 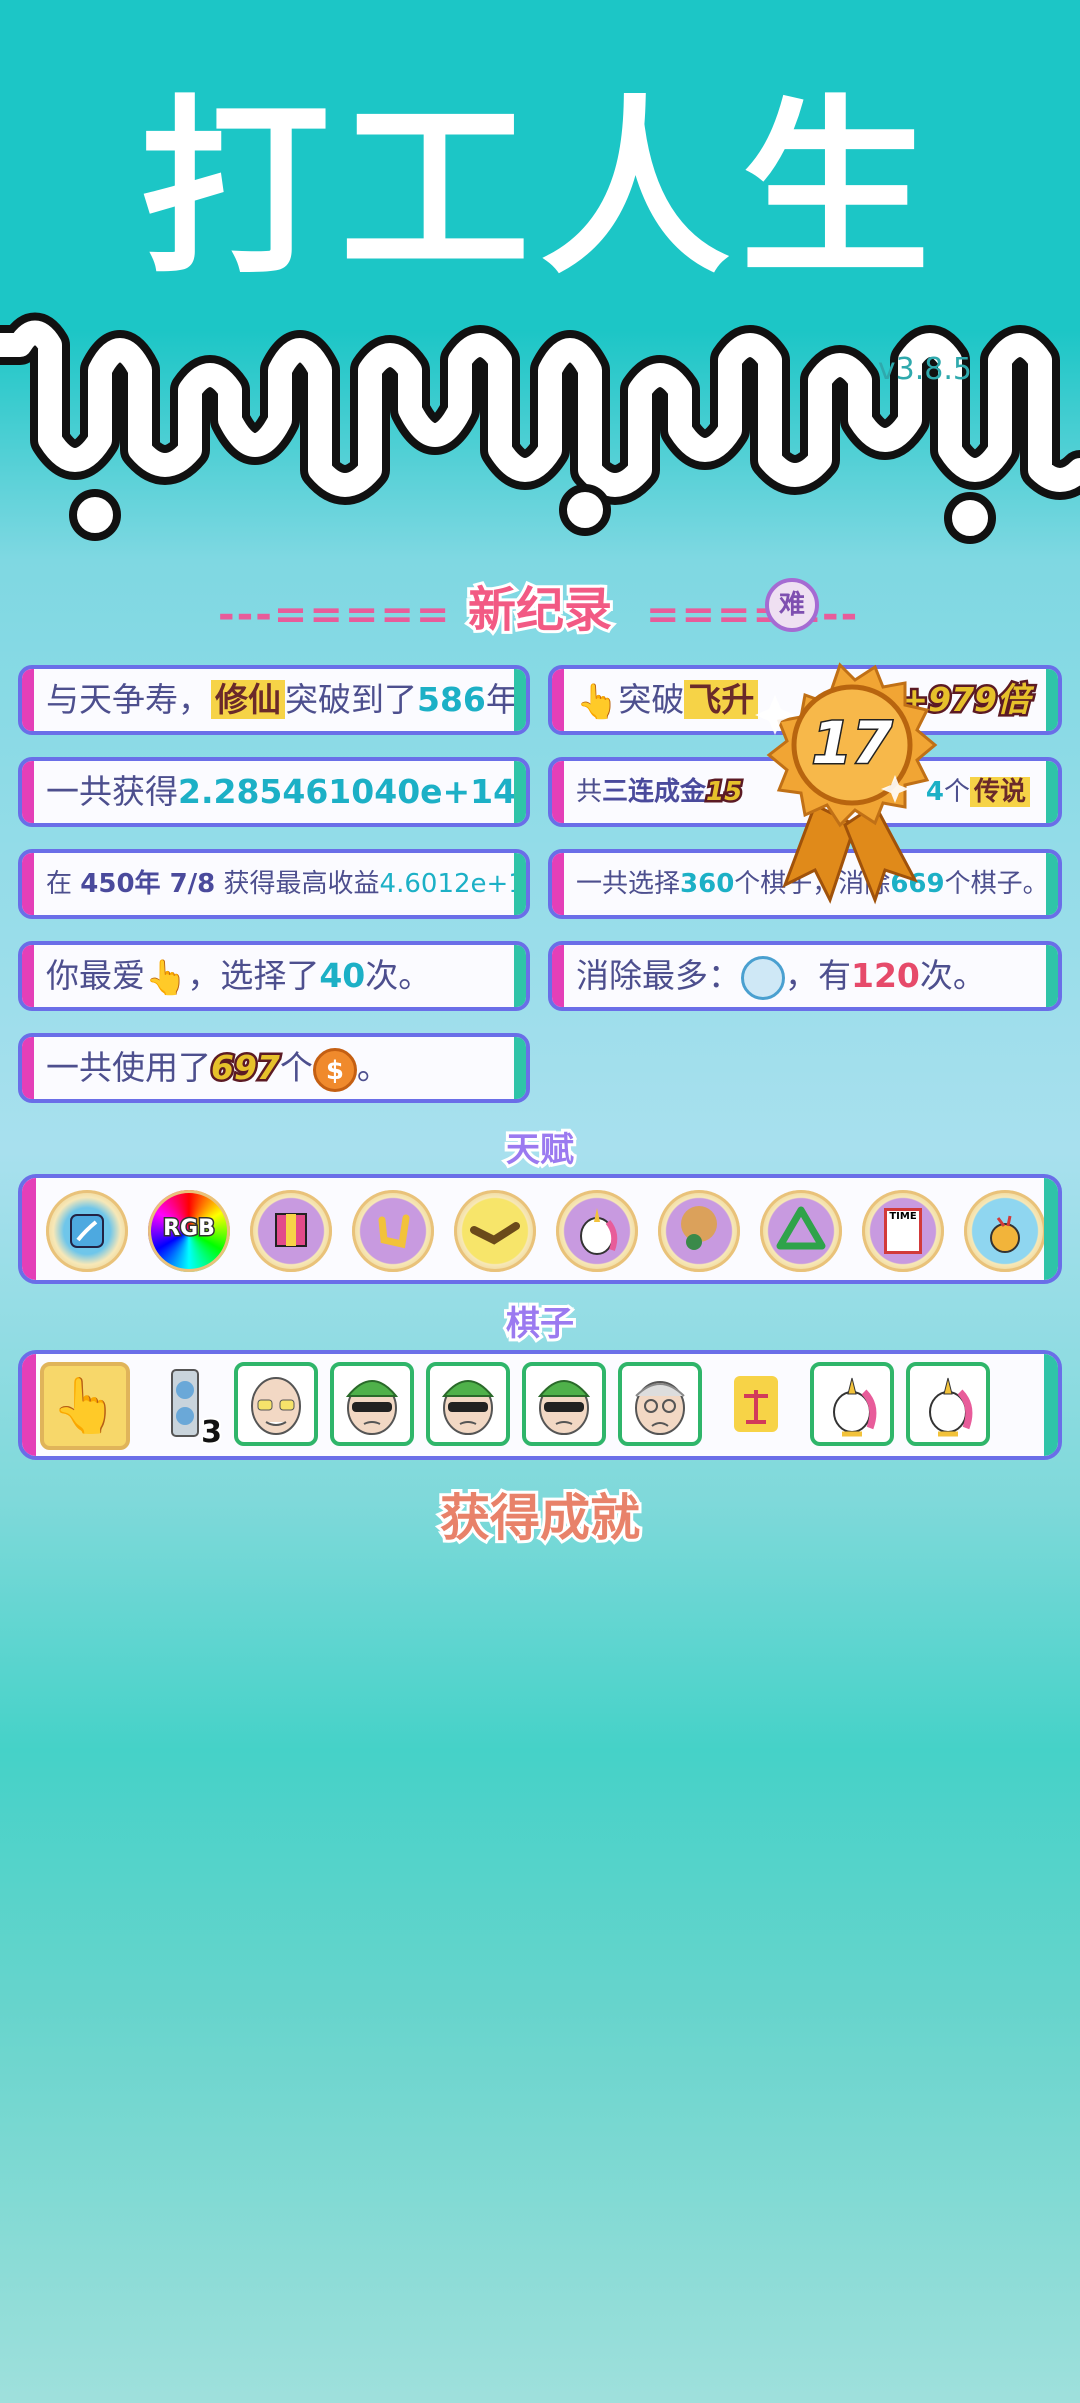 What do you see at coordinates (274, 884) in the screenshot?
I see `stat-card-best-income: 在 450年 7/8 获得最高收益4.6012e+13` at bounding box center [274, 884].